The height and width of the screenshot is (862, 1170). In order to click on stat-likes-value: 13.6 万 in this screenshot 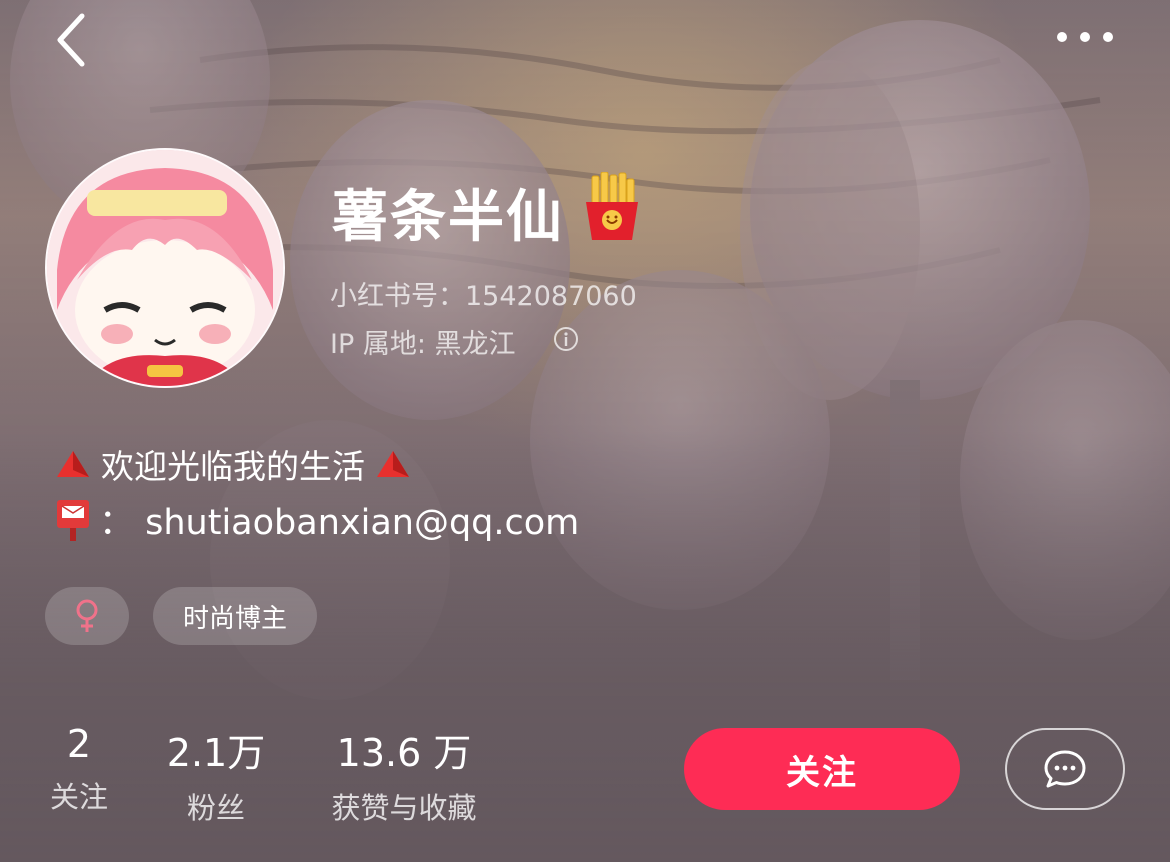, I will do `click(404, 753)`.